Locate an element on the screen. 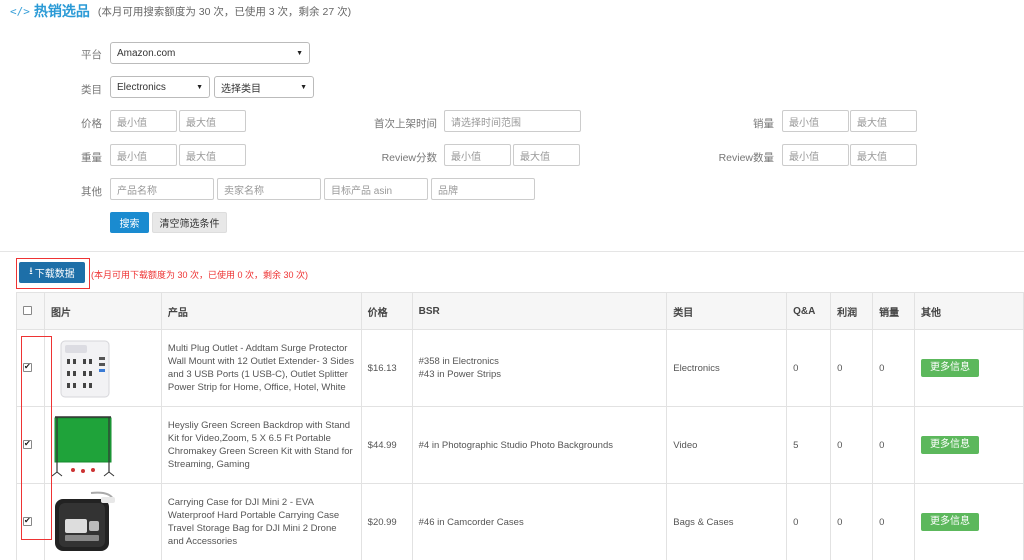  review-score-label: Review分数 is located at coordinates (409, 158).